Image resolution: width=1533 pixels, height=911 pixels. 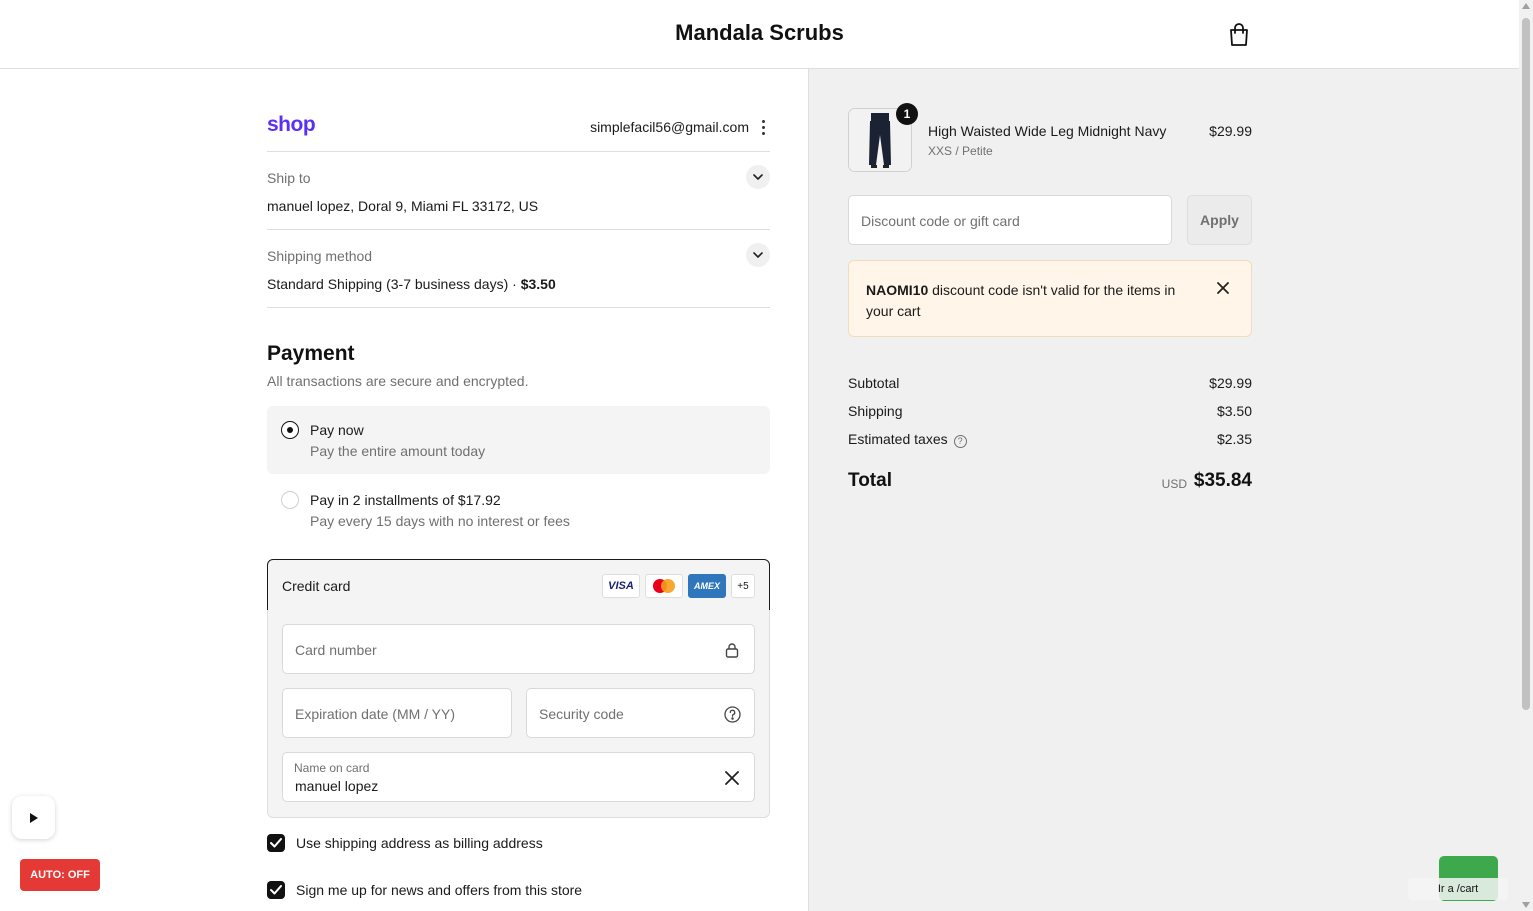 What do you see at coordinates (960, 151) in the screenshot?
I see `product-variant: XXS / Petite` at bounding box center [960, 151].